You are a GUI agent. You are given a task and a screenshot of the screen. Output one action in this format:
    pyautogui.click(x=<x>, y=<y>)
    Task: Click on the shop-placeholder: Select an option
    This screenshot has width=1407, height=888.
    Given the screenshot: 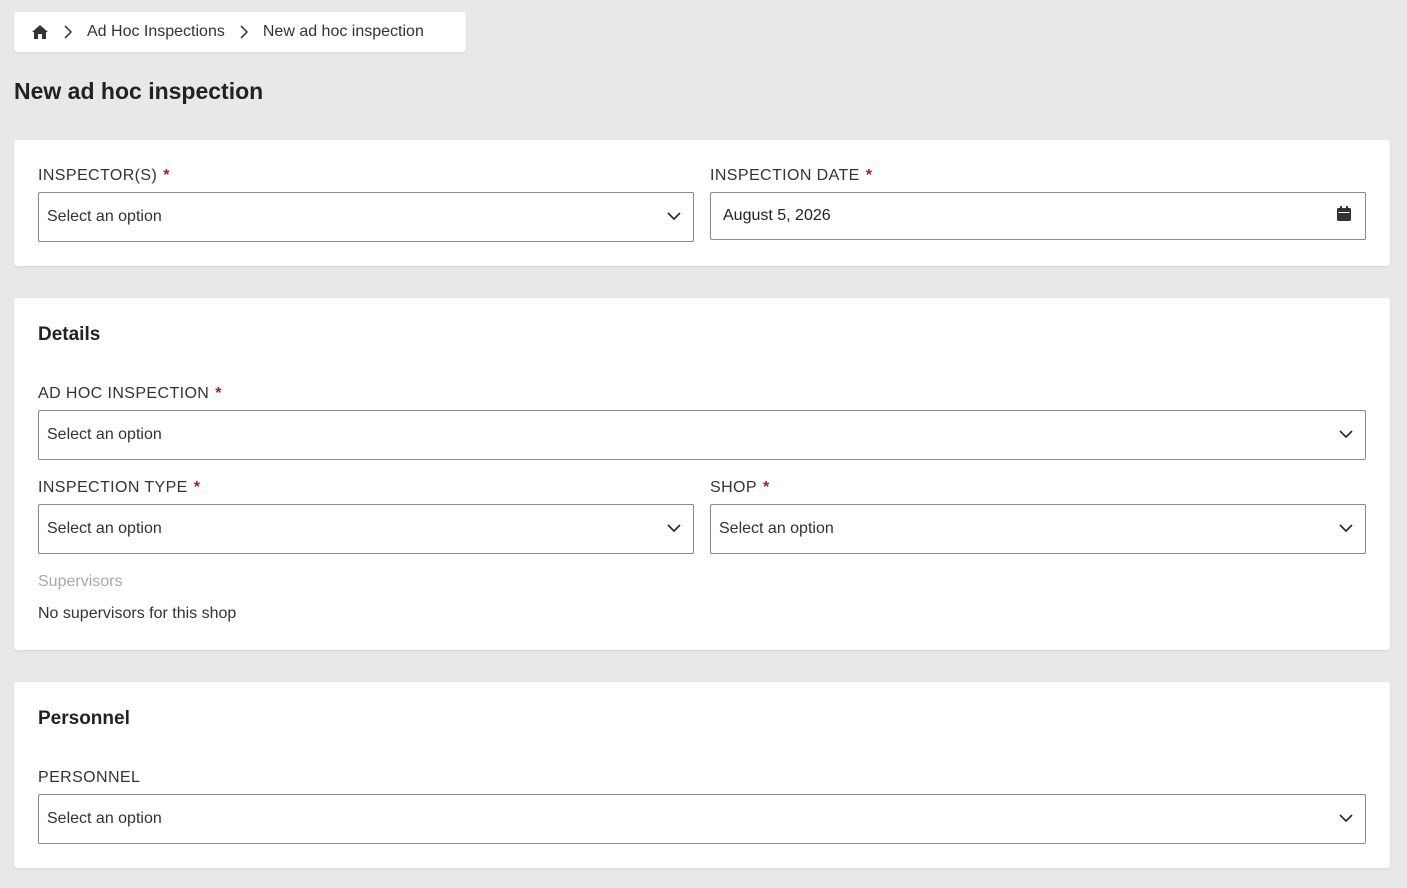 What is the action you would take?
    pyautogui.click(x=776, y=528)
    